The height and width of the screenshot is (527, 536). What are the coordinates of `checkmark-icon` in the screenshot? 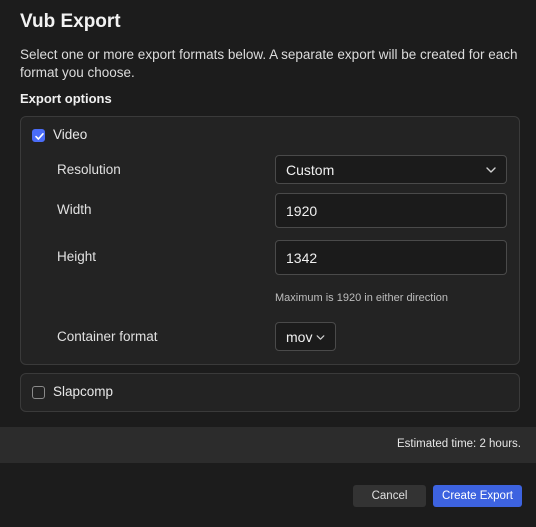 It's located at (39, 136).